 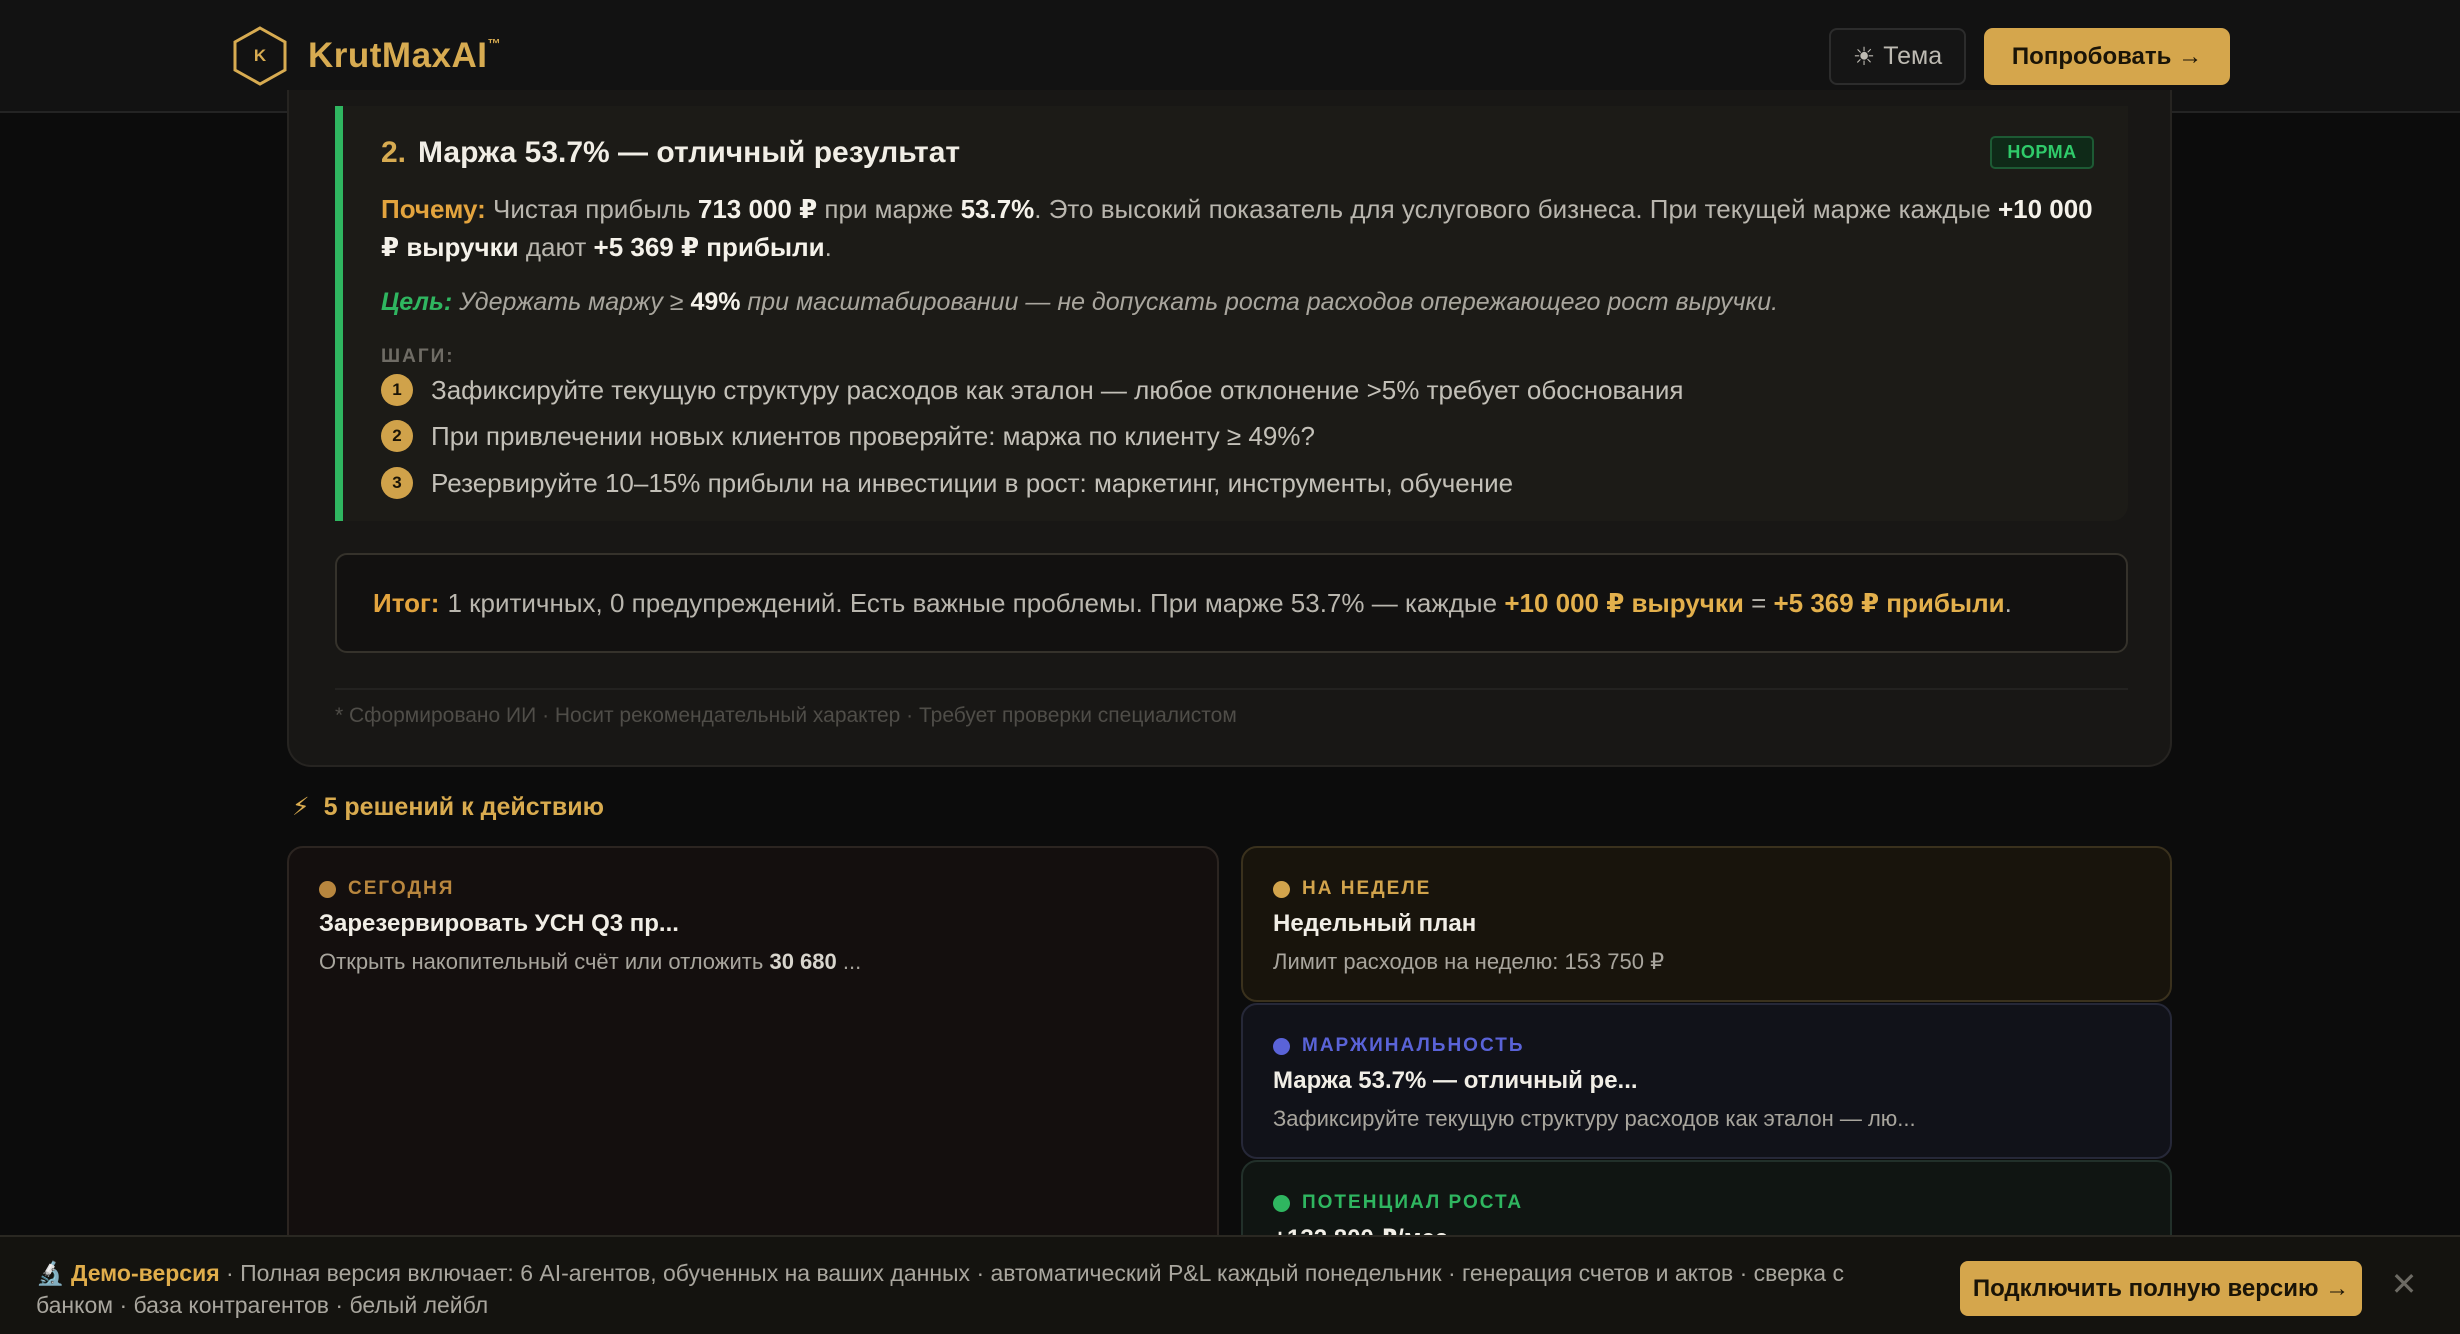 What do you see at coordinates (405, 55) in the screenshot?
I see `brand-name: KrutMaxAI™` at bounding box center [405, 55].